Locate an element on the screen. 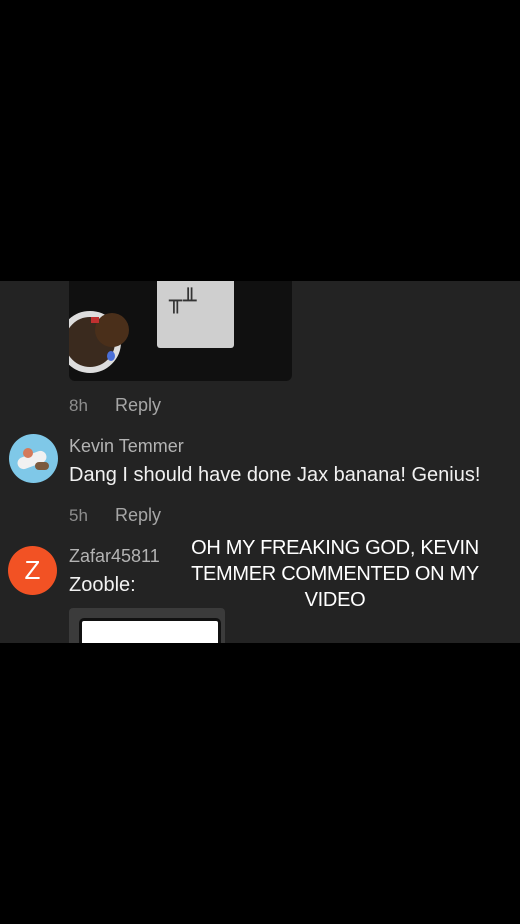 The image size is (520, 924). comment-username: Kevin Temmer is located at coordinates (126, 446).